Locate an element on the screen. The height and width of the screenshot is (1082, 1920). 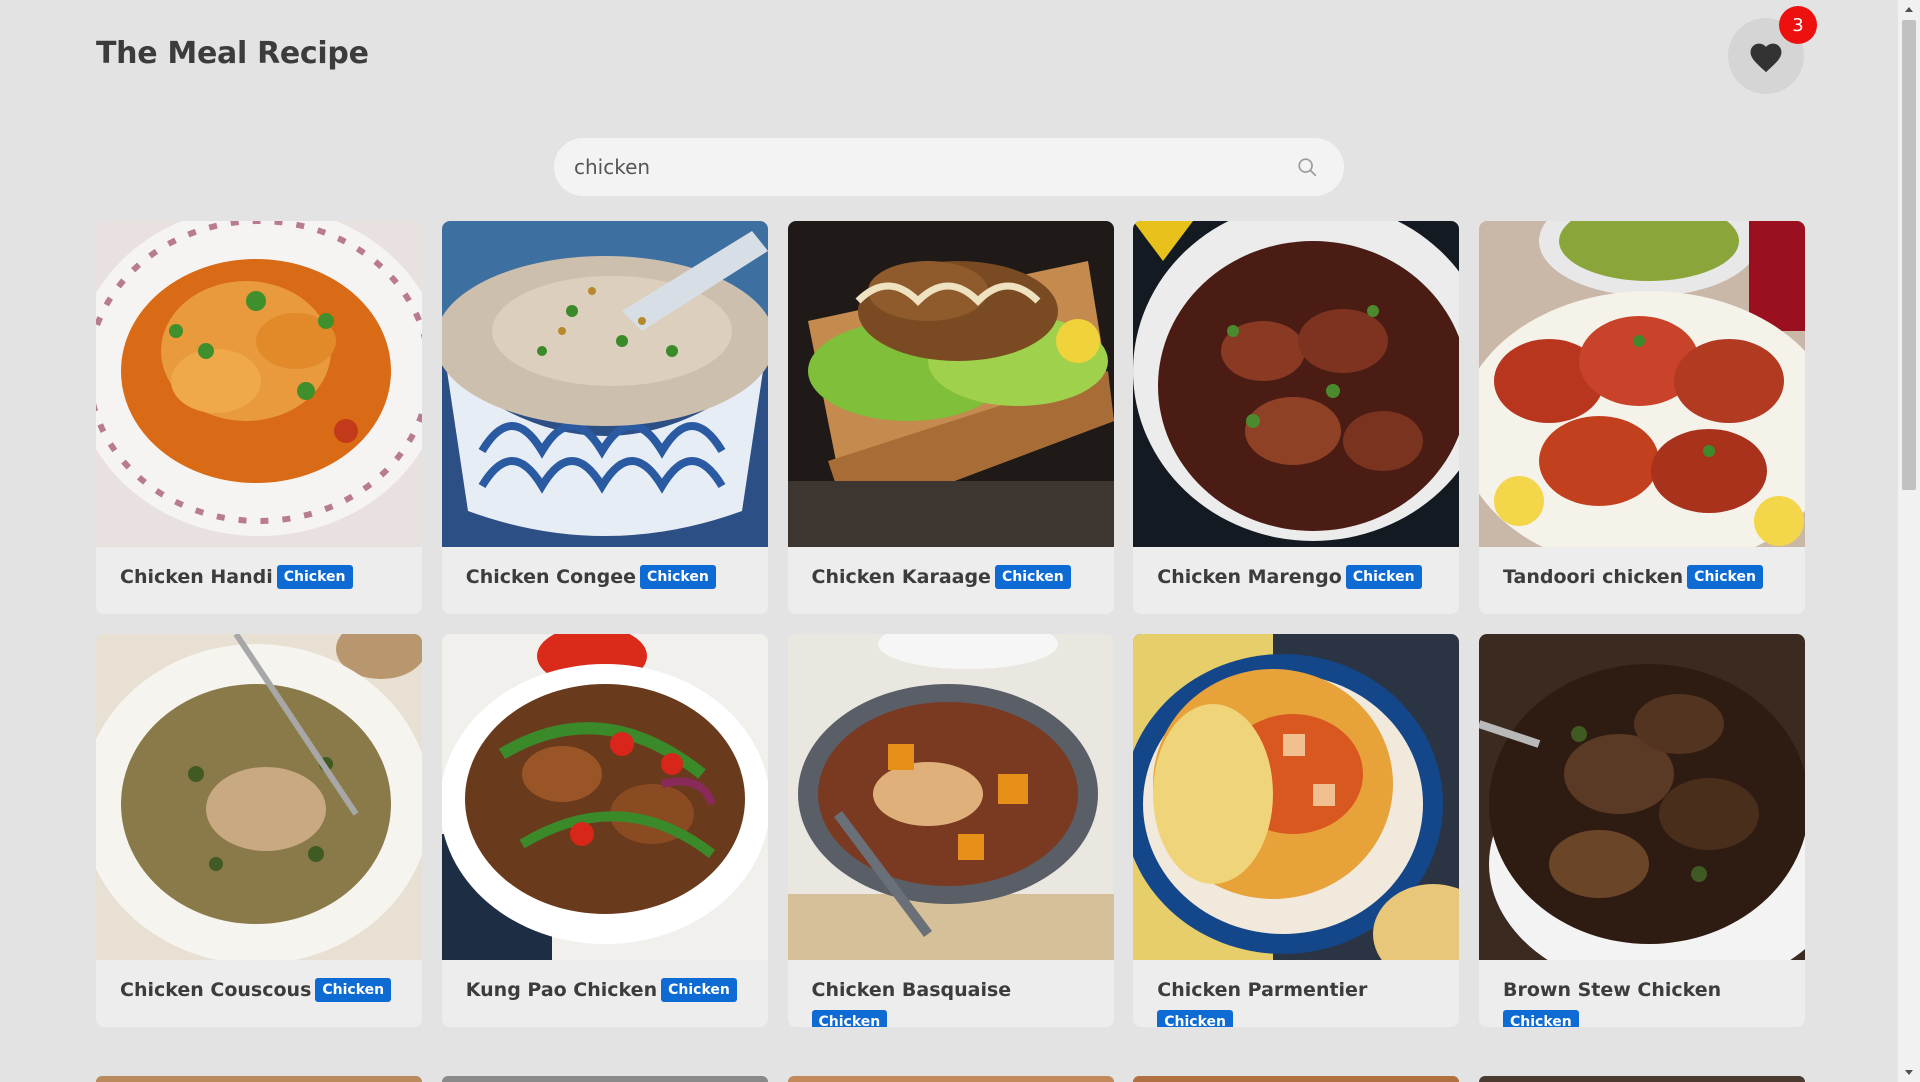
meal-card: Chicken Parmentier Chicken is located at coordinates (1296, 830).